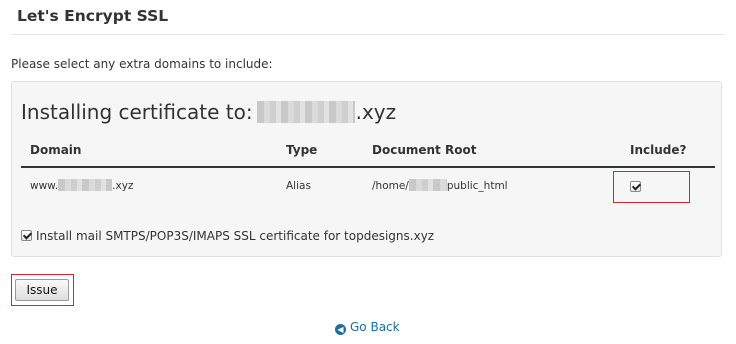 Image resolution: width=736 pixels, height=344 pixels. I want to click on go-back-label: Go Back, so click(375, 327).